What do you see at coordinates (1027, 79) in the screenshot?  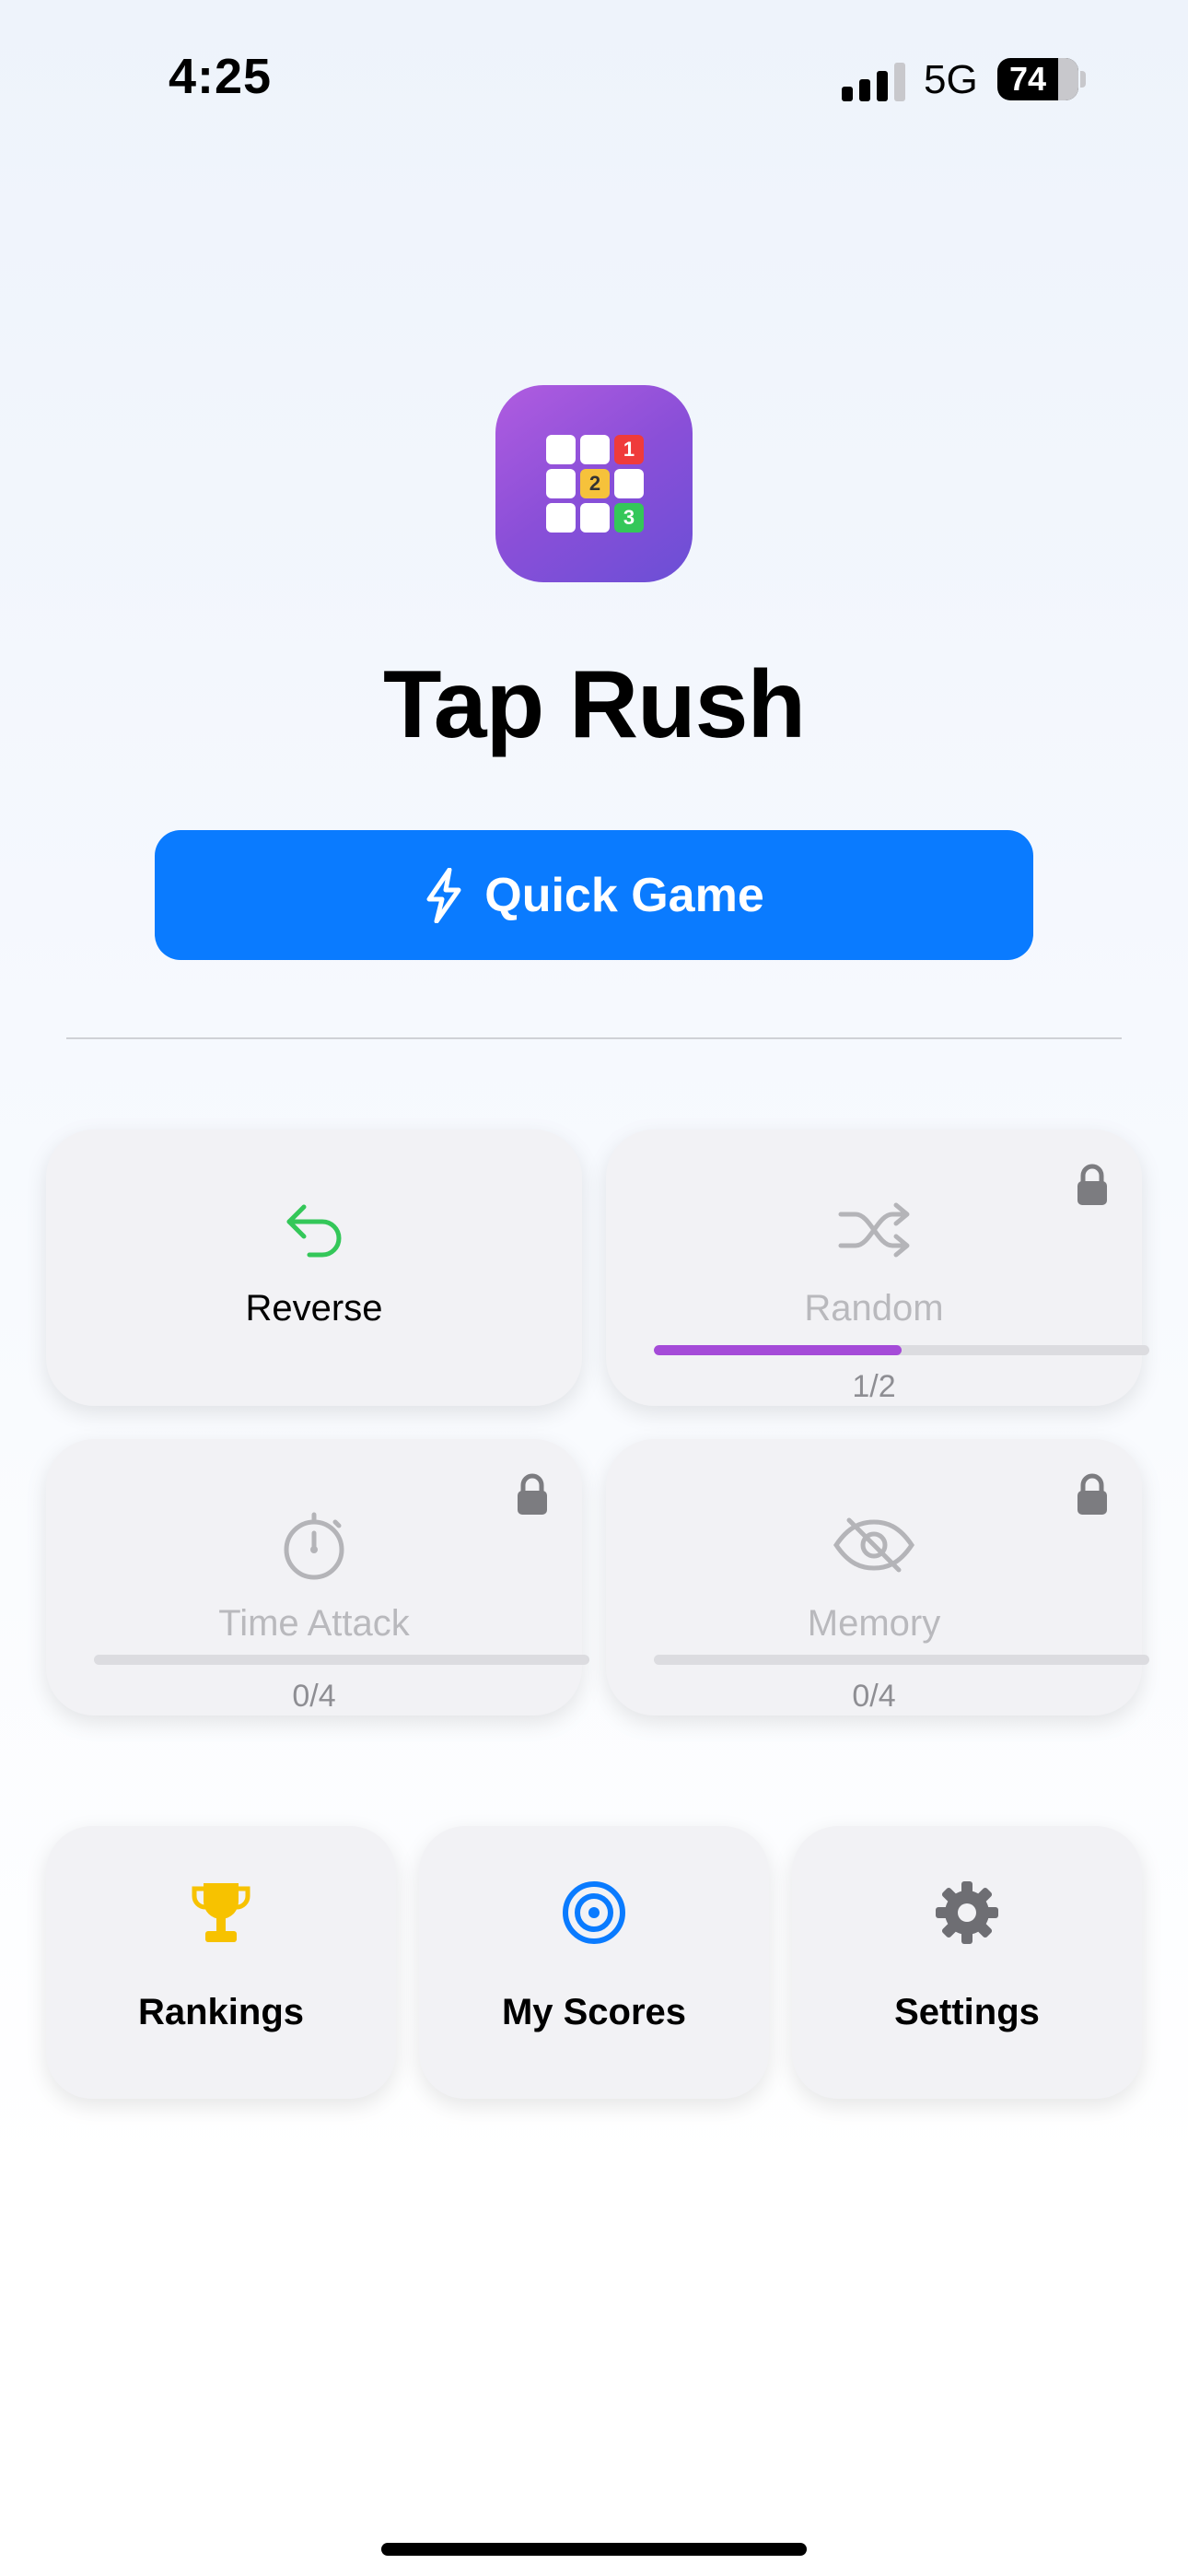 I see `battery-level: 74` at bounding box center [1027, 79].